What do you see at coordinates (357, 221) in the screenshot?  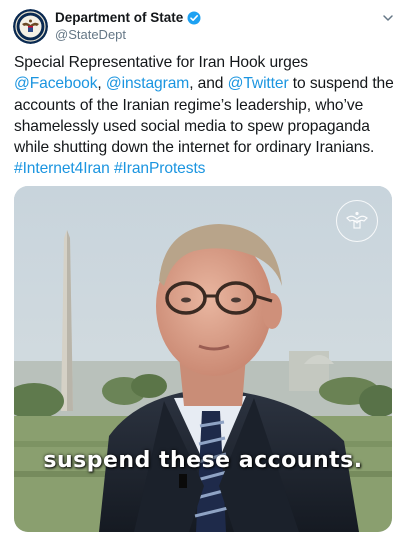 I see `video-seal-watermark-icon` at bounding box center [357, 221].